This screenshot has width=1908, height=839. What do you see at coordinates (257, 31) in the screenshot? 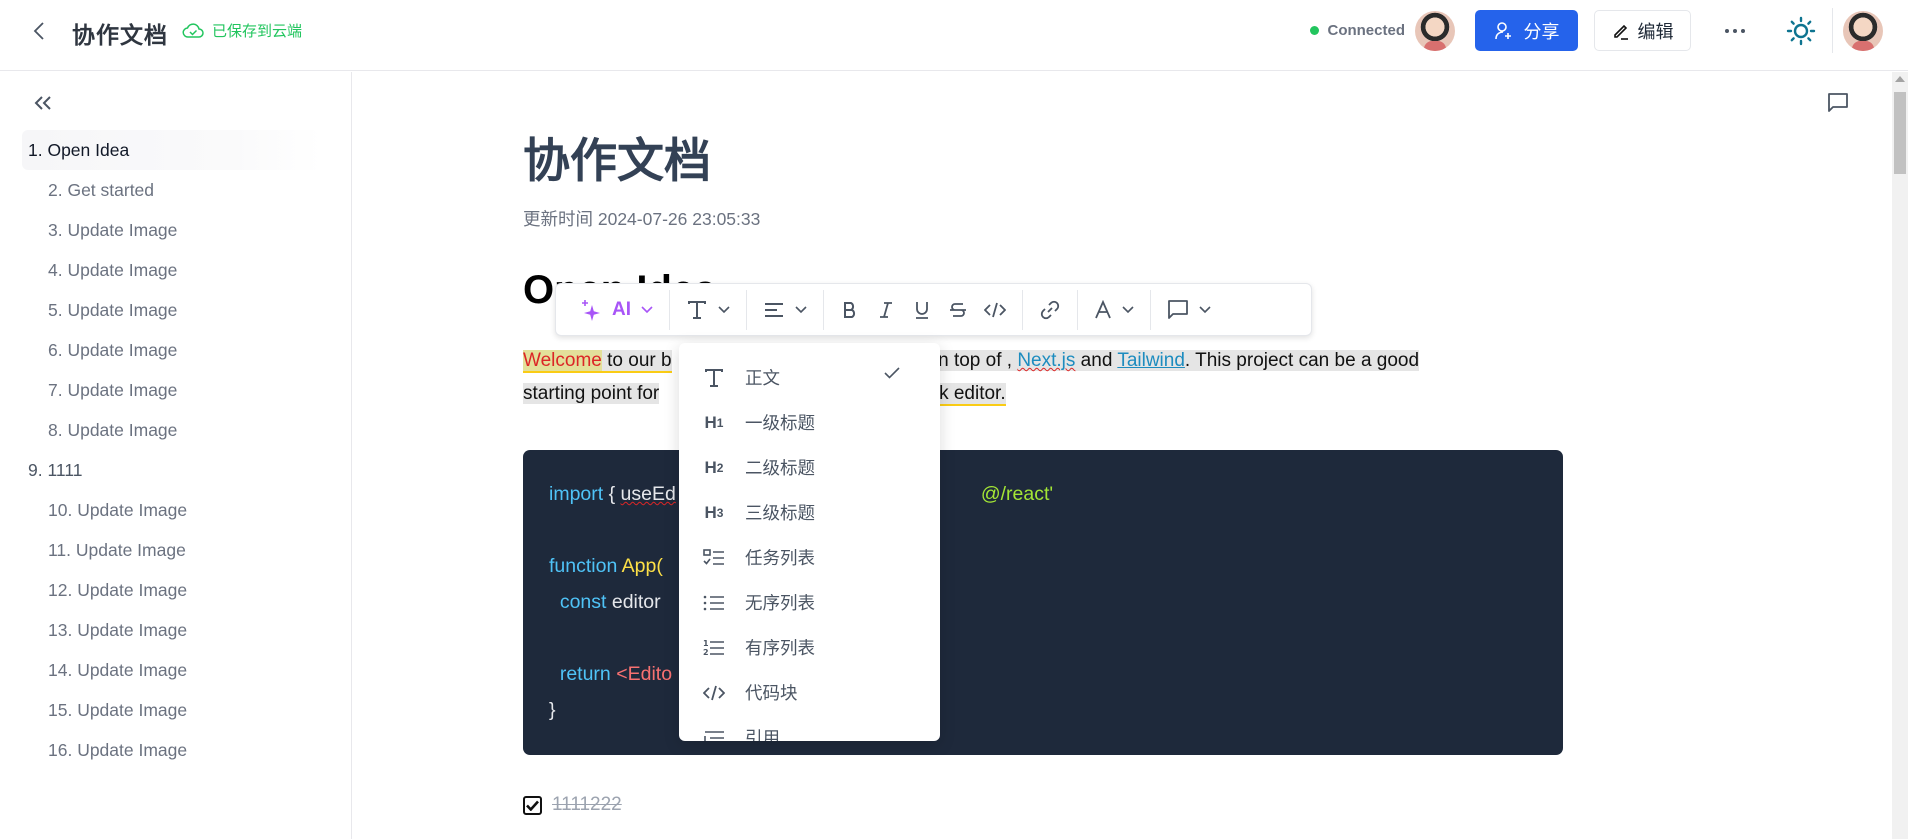
I see `save-status-text: 已保存到云端` at bounding box center [257, 31].